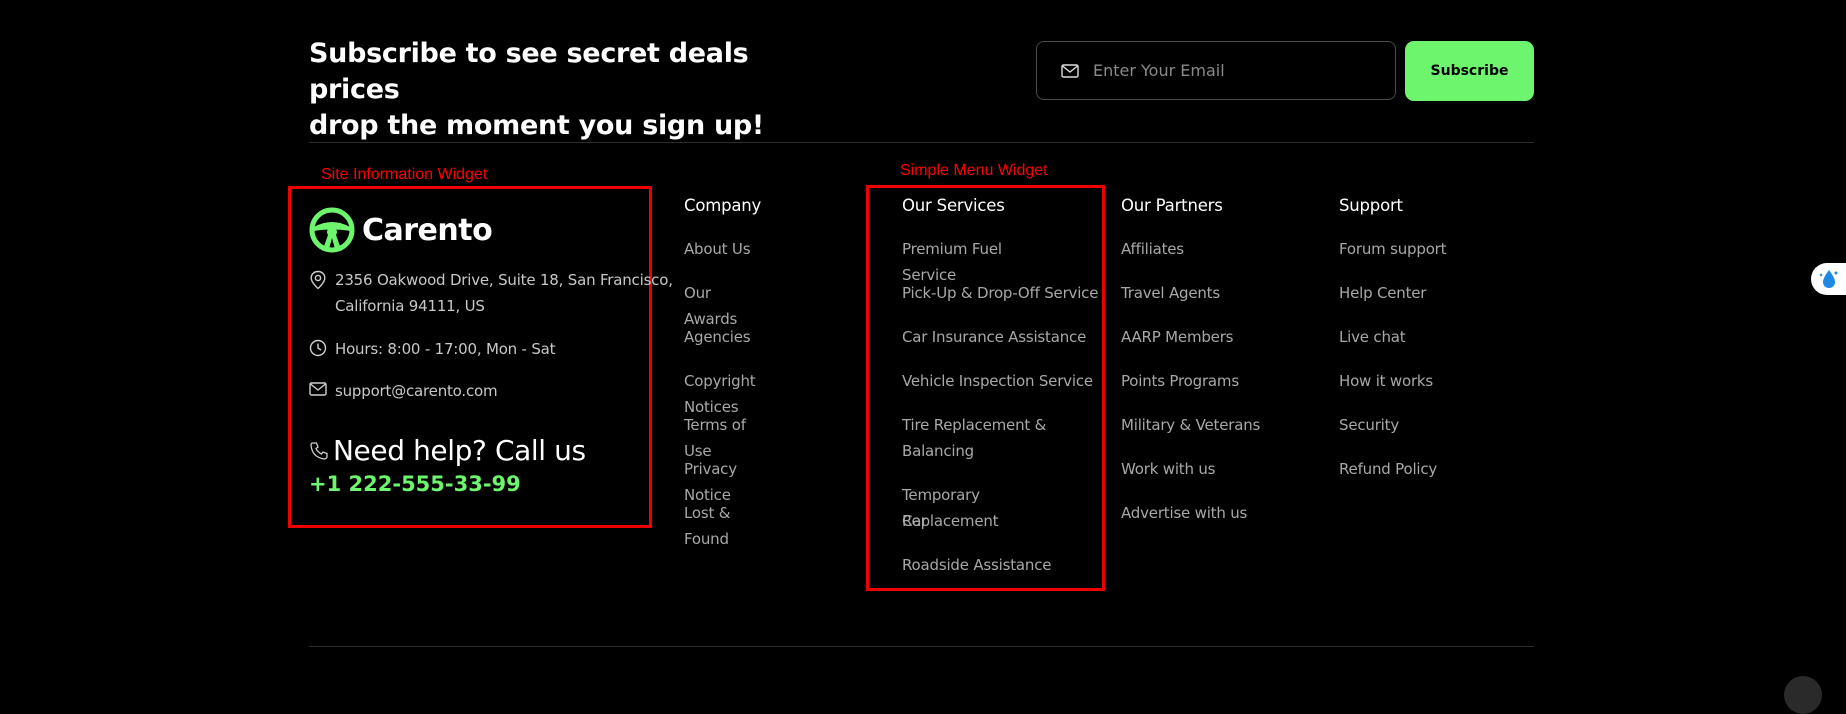 This screenshot has width=1846, height=714. I want to click on services-link: Roadside Assistance, so click(976, 565).